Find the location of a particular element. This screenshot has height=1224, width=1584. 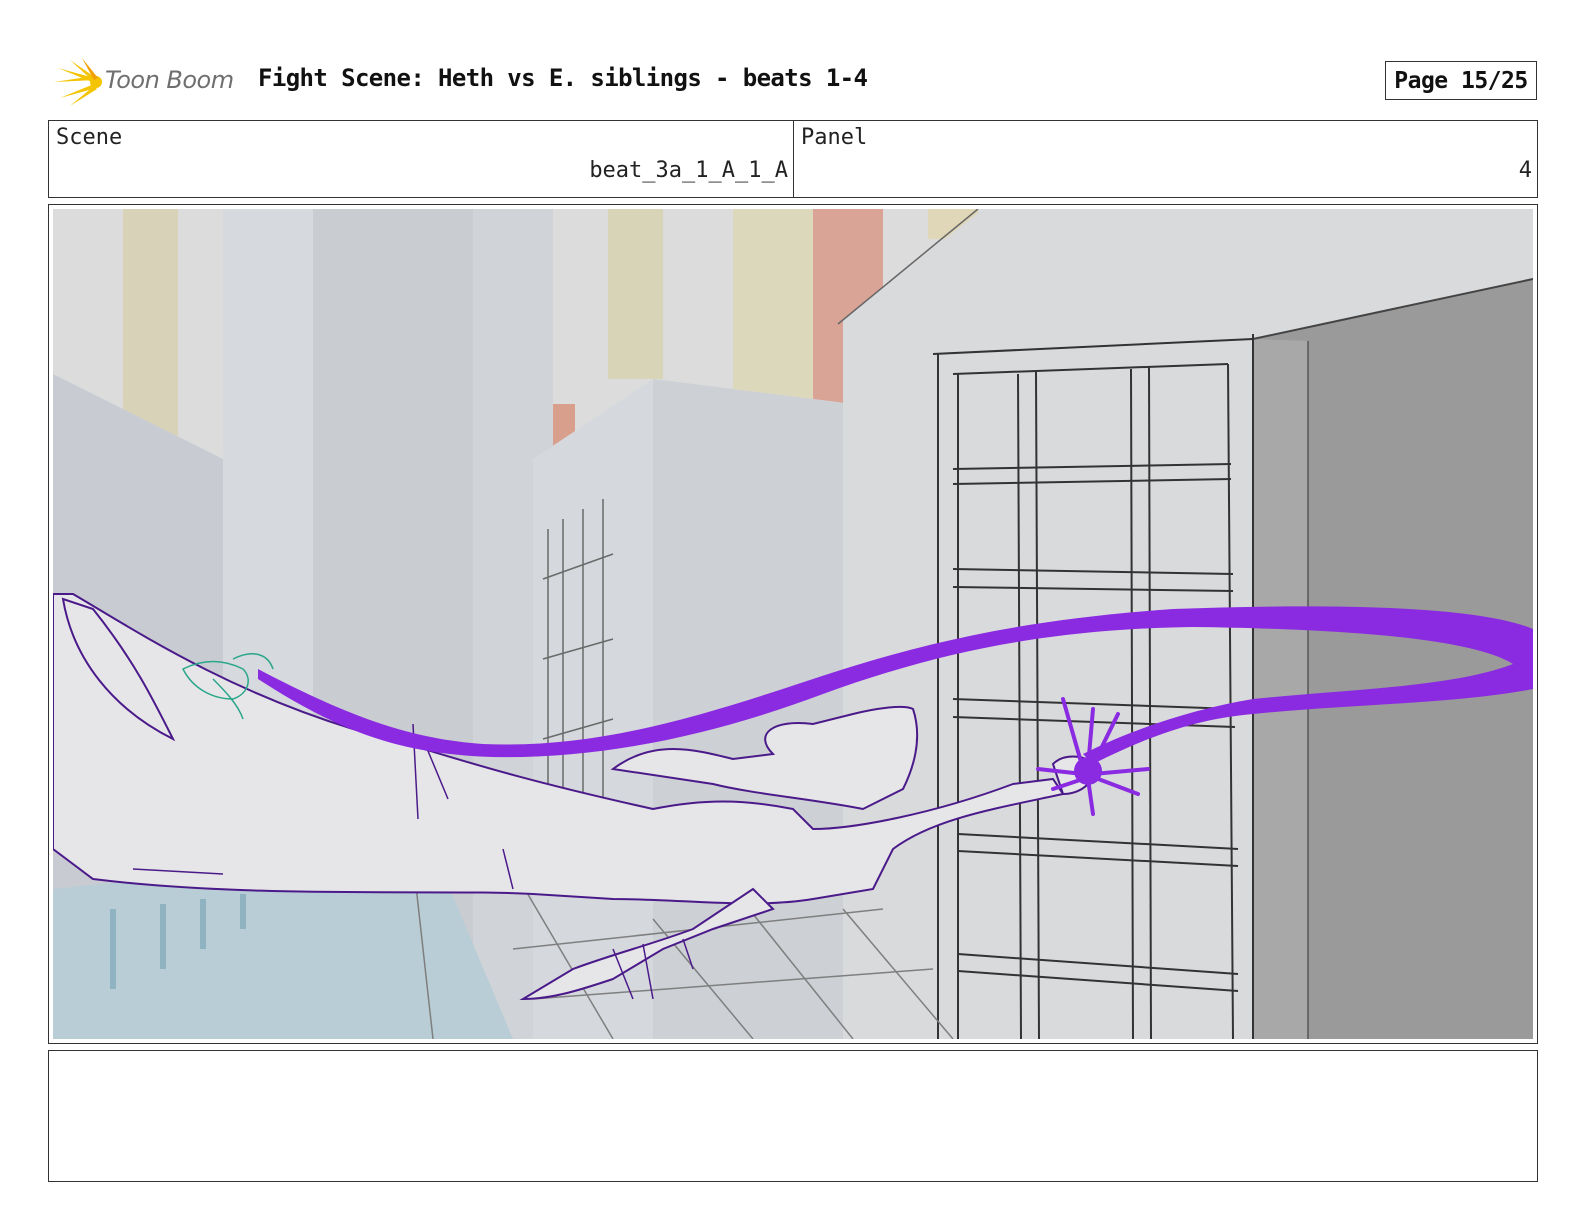

scene-value: beat_3a_1_A_1_A is located at coordinates (688, 170).